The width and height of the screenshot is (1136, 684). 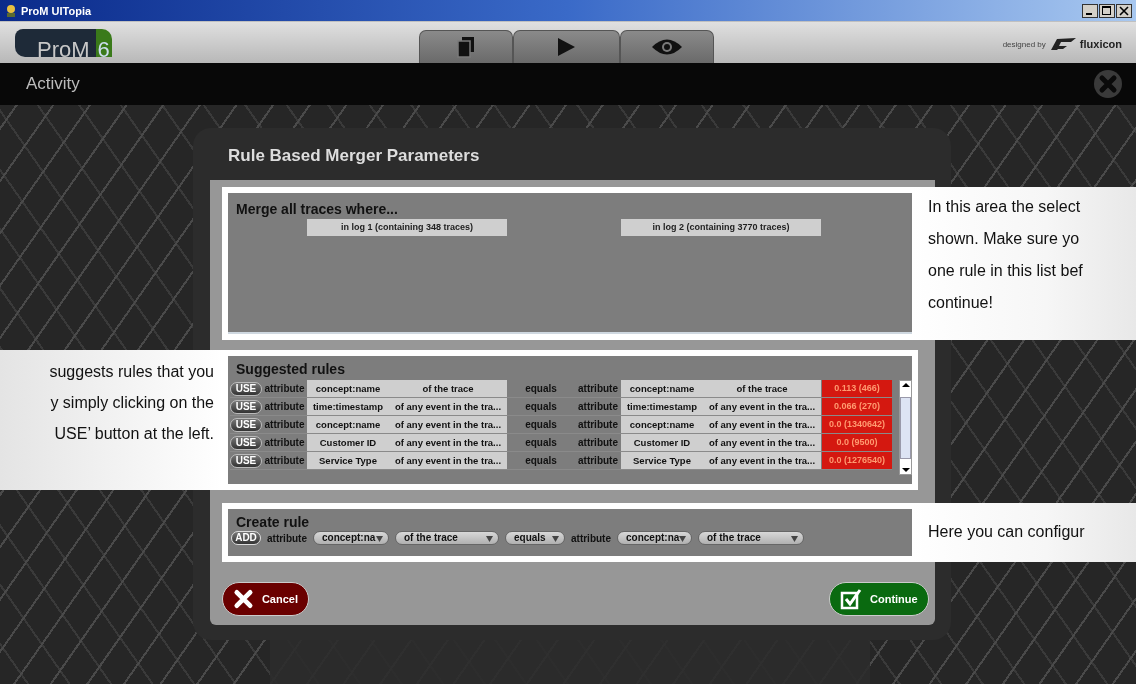 I want to click on score-cell: 0.113 (466), so click(x=857, y=388).